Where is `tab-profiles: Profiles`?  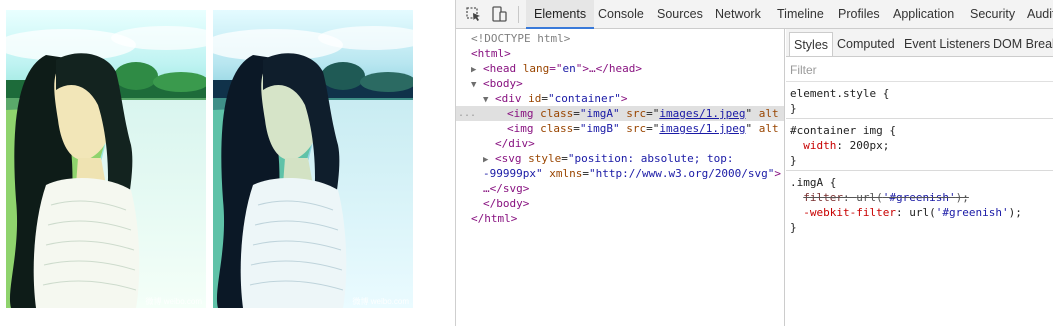 tab-profiles: Profiles is located at coordinates (859, 14).